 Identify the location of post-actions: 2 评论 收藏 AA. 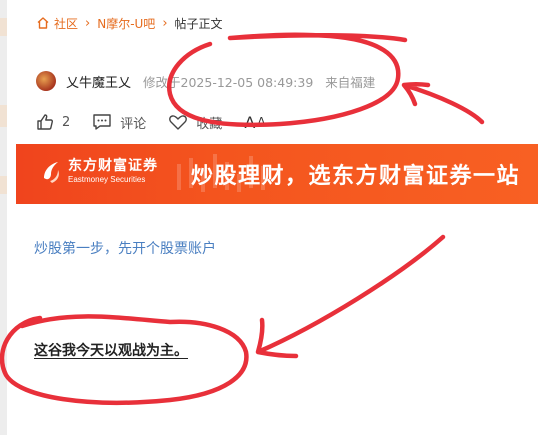
(161, 122).